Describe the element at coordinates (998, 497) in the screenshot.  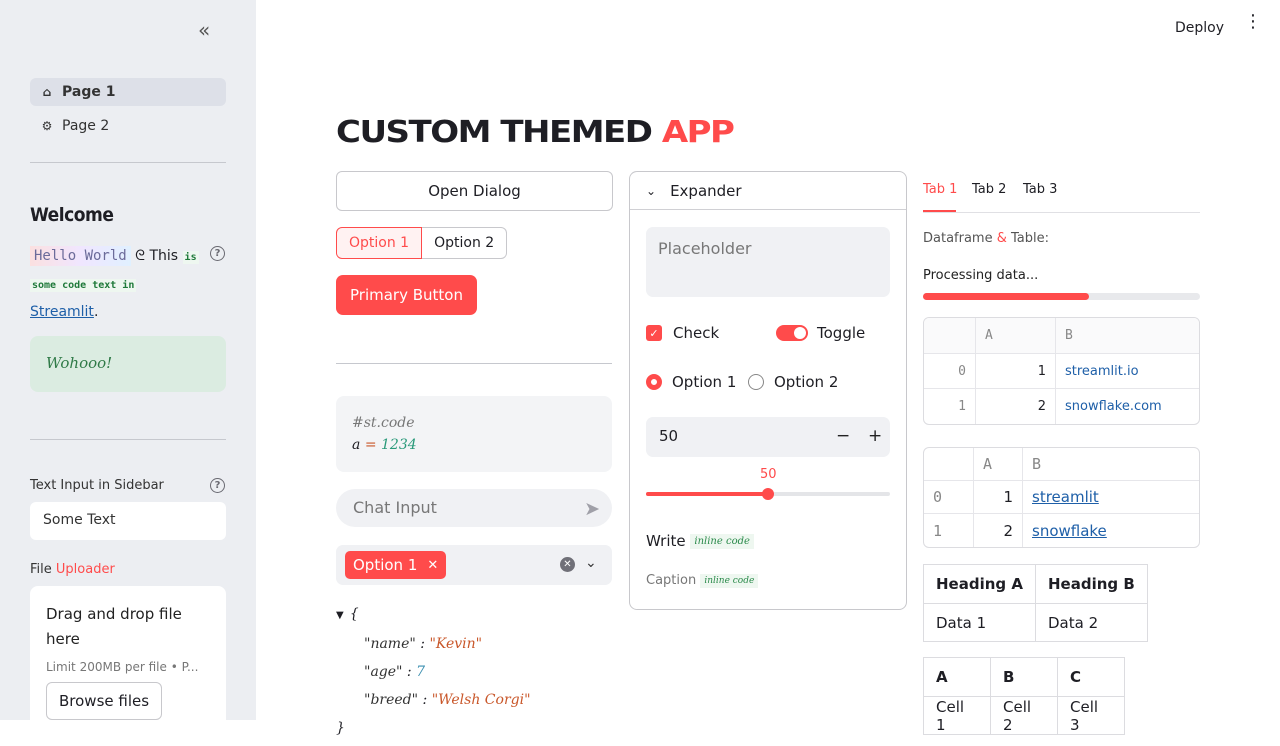
I see `df-cell: 1` at that location.